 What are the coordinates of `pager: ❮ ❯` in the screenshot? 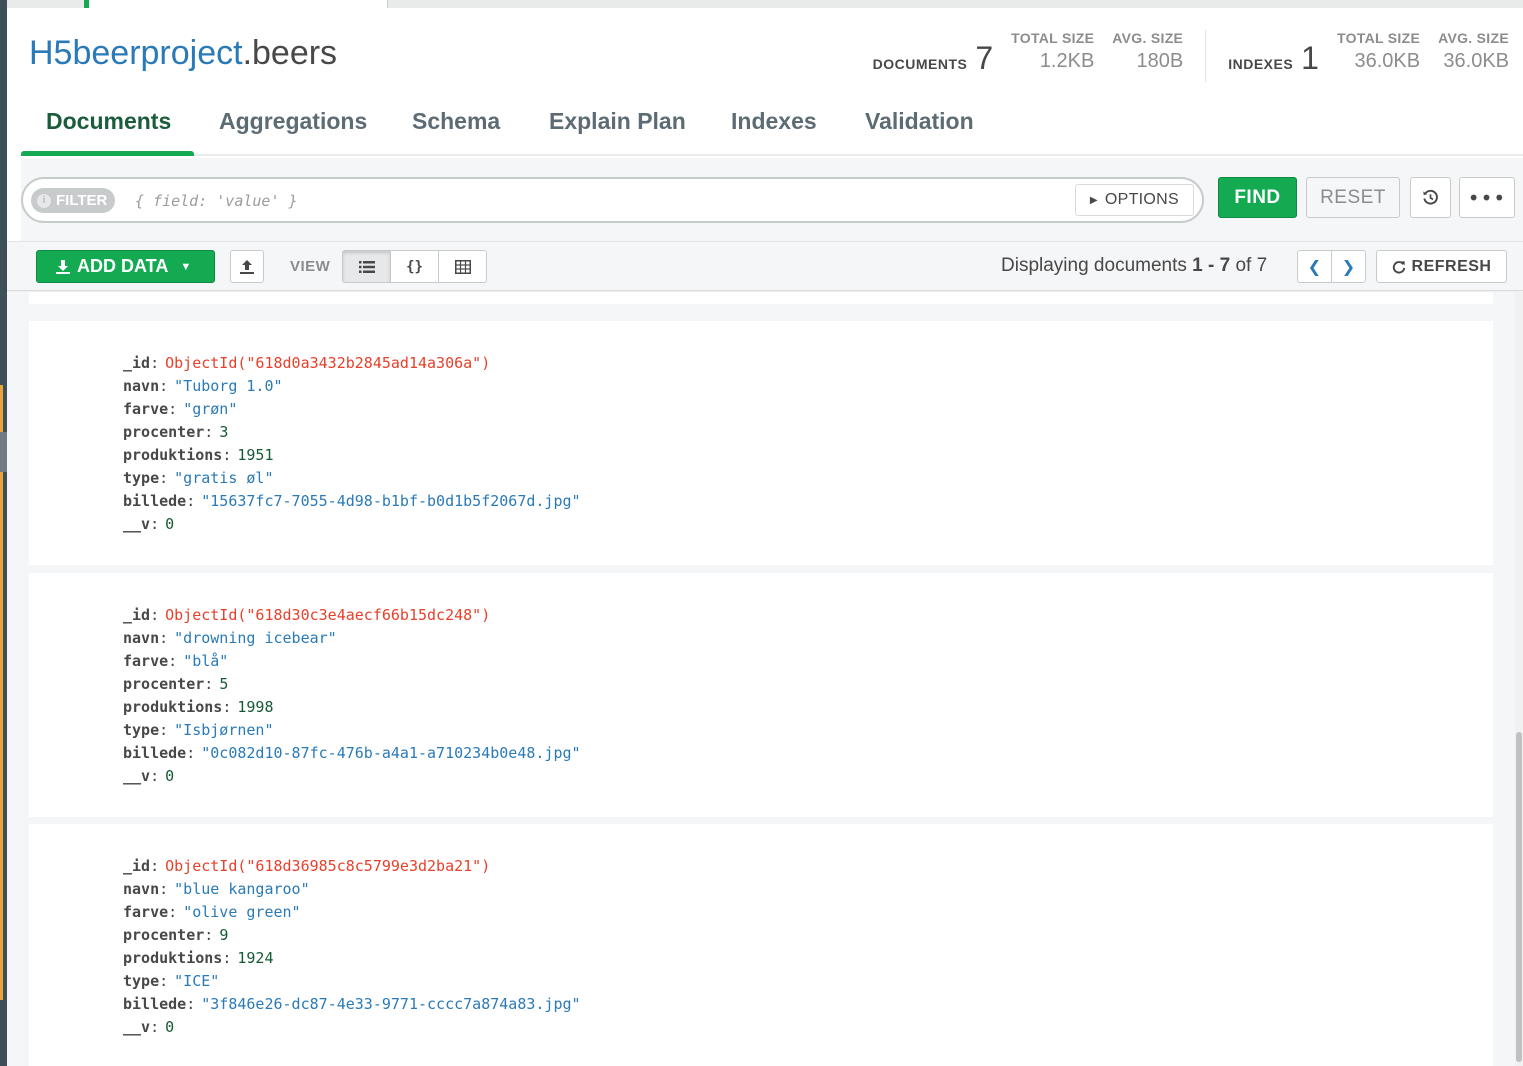 It's located at (1331, 266).